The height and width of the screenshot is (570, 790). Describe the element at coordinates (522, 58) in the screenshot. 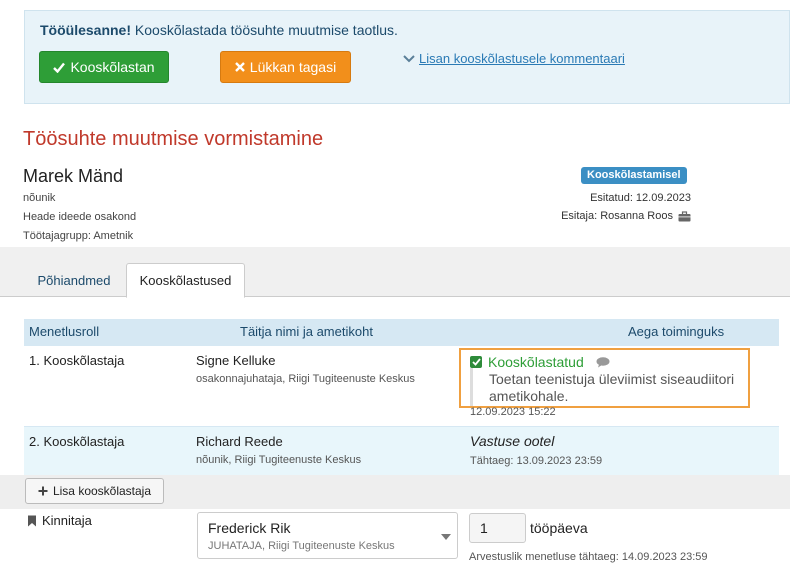

I see `add-comment-link-text: Lisan kooskõlastusele kommentaari` at that location.